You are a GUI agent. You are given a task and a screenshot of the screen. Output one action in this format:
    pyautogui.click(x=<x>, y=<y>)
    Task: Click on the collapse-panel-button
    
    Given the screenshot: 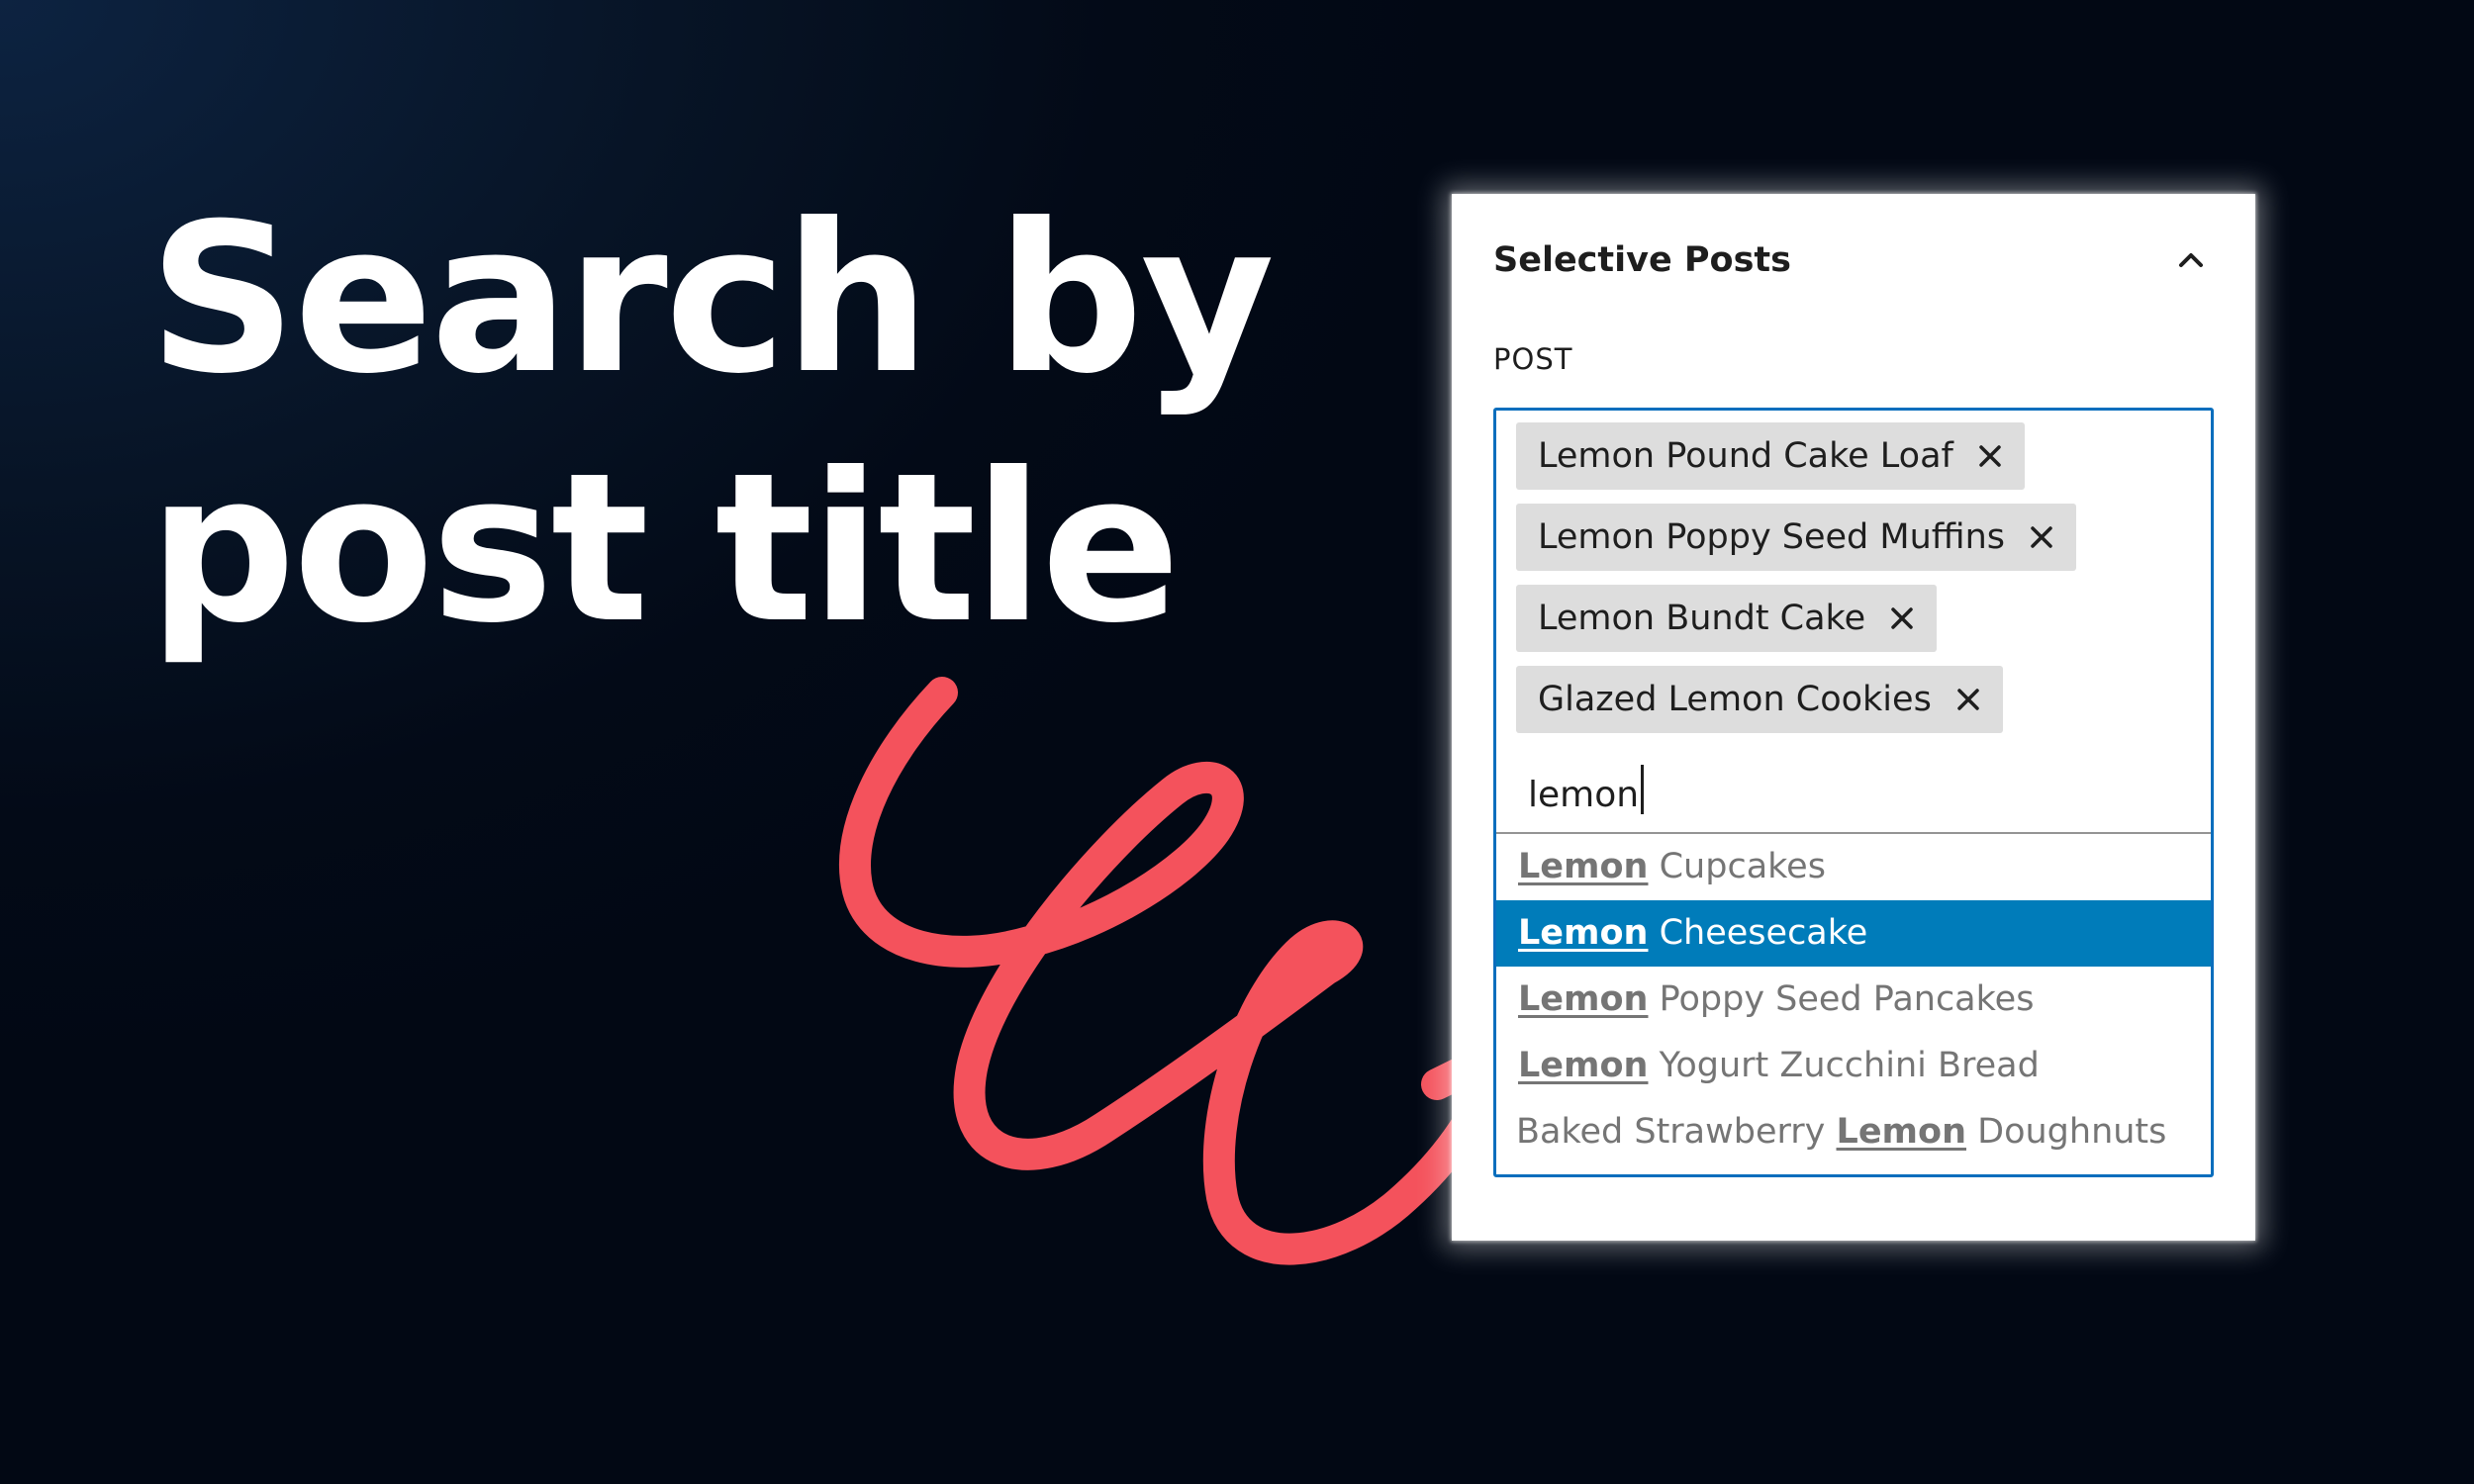 What is the action you would take?
    pyautogui.click(x=2191, y=260)
    